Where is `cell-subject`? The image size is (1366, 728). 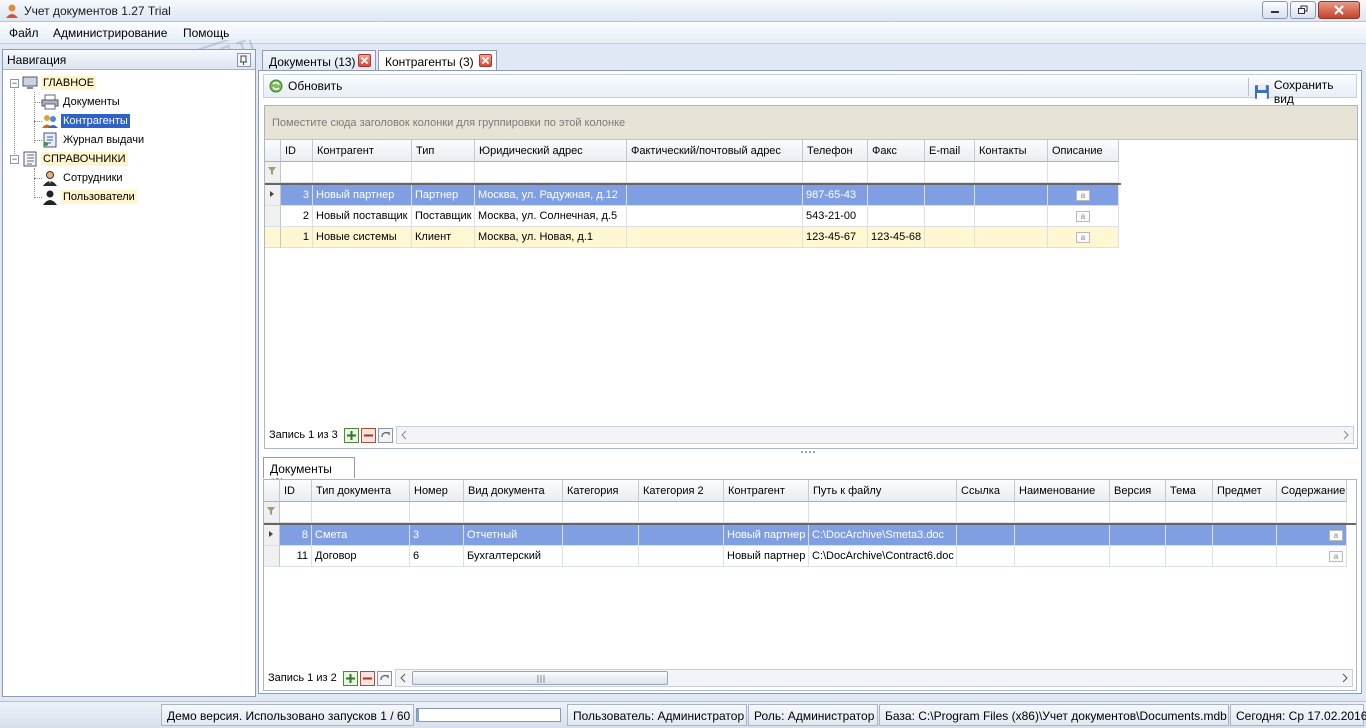
cell-subject is located at coordinates (1189, 535).